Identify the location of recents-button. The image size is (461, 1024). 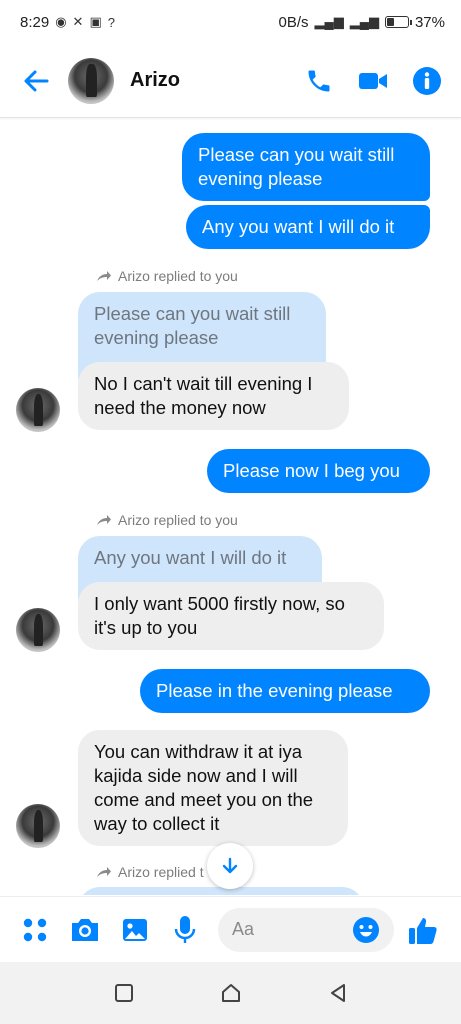
(124, 993).